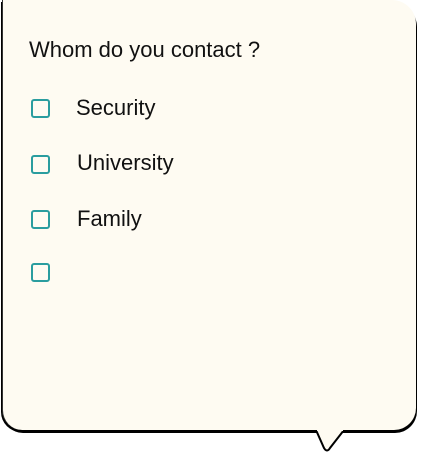 Image resolution: width=421 pixels, height=454 pixels. What do you see at coordinates (125, 162) in the screenshot?
I see `option-label-university: University` at bounding box center [125, 162].